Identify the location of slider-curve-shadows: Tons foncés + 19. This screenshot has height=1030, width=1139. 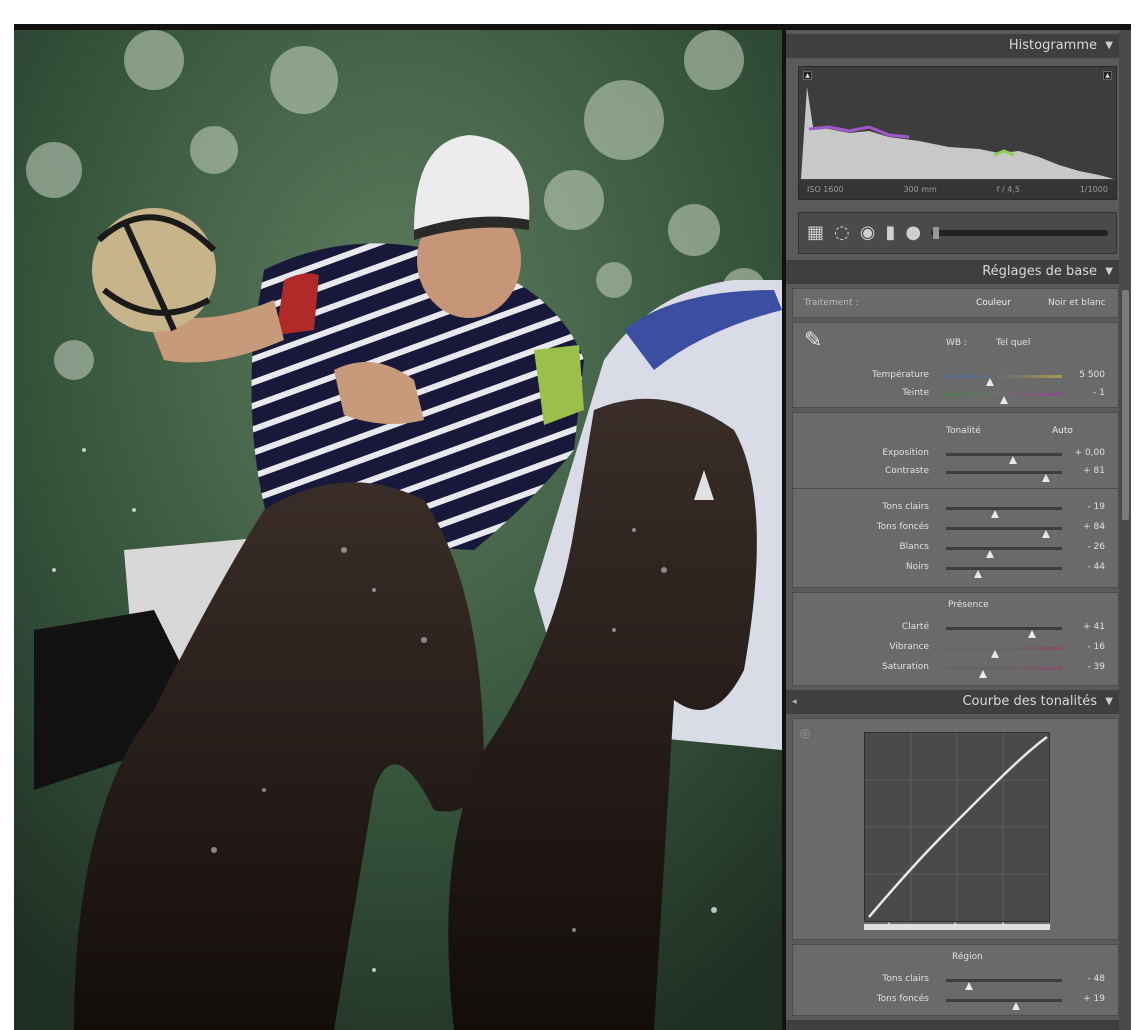
(952, 1001).